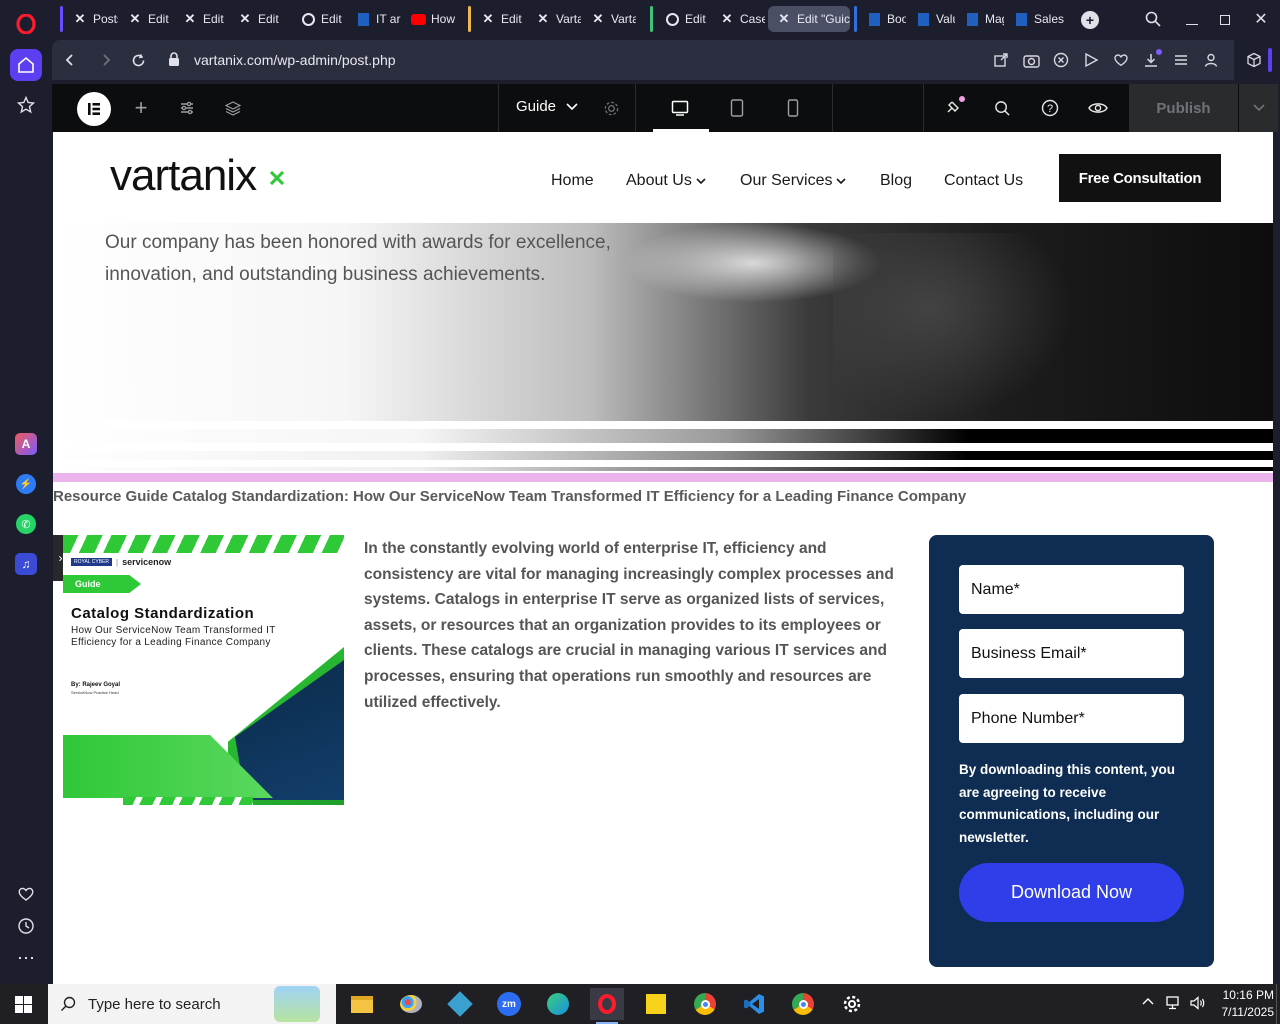 This screenshot has width=1280, height=1024. What do you see at coordinates (1254, 60) in the screenshot?
I see `cube-extension-icon` at bounding box center [1254, 60].